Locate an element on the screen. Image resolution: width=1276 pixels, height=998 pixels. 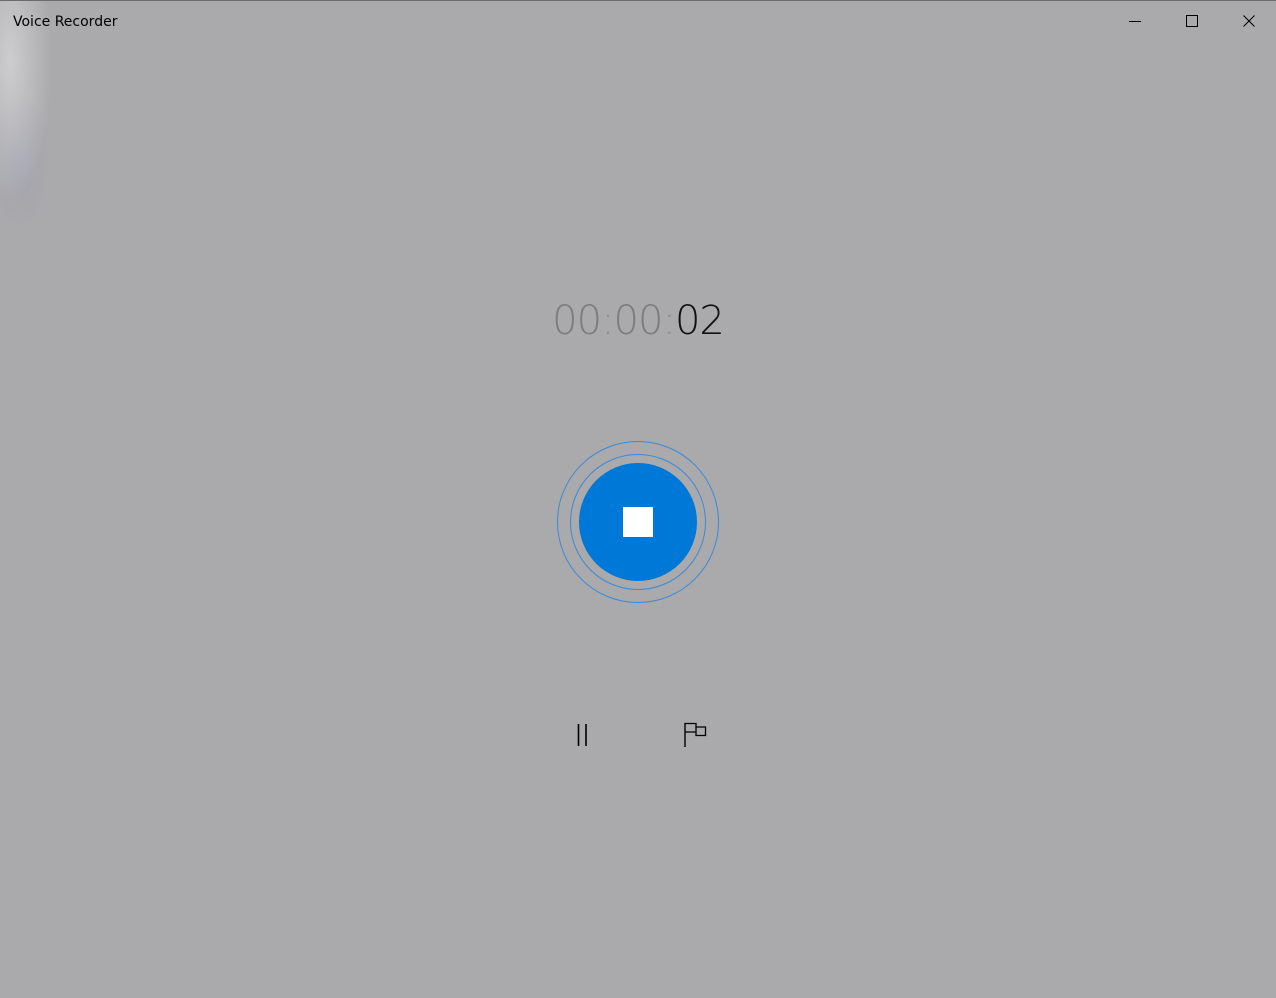
timer-minutes: 00 is located at coordinates (638, 321).